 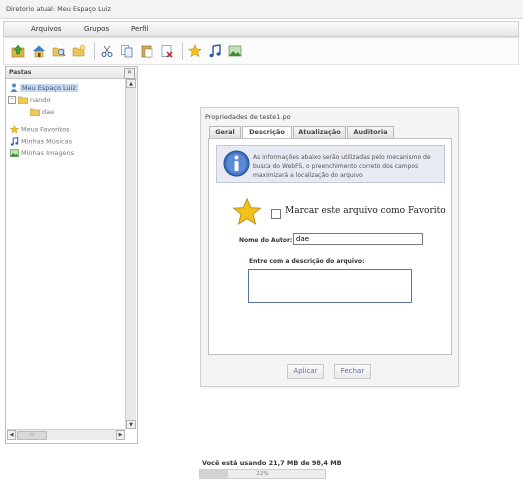 What do you see at coordinates (305, 371) in the screenshot?
I see `apply-button: Aplicar` at bounding box center [305, 371].